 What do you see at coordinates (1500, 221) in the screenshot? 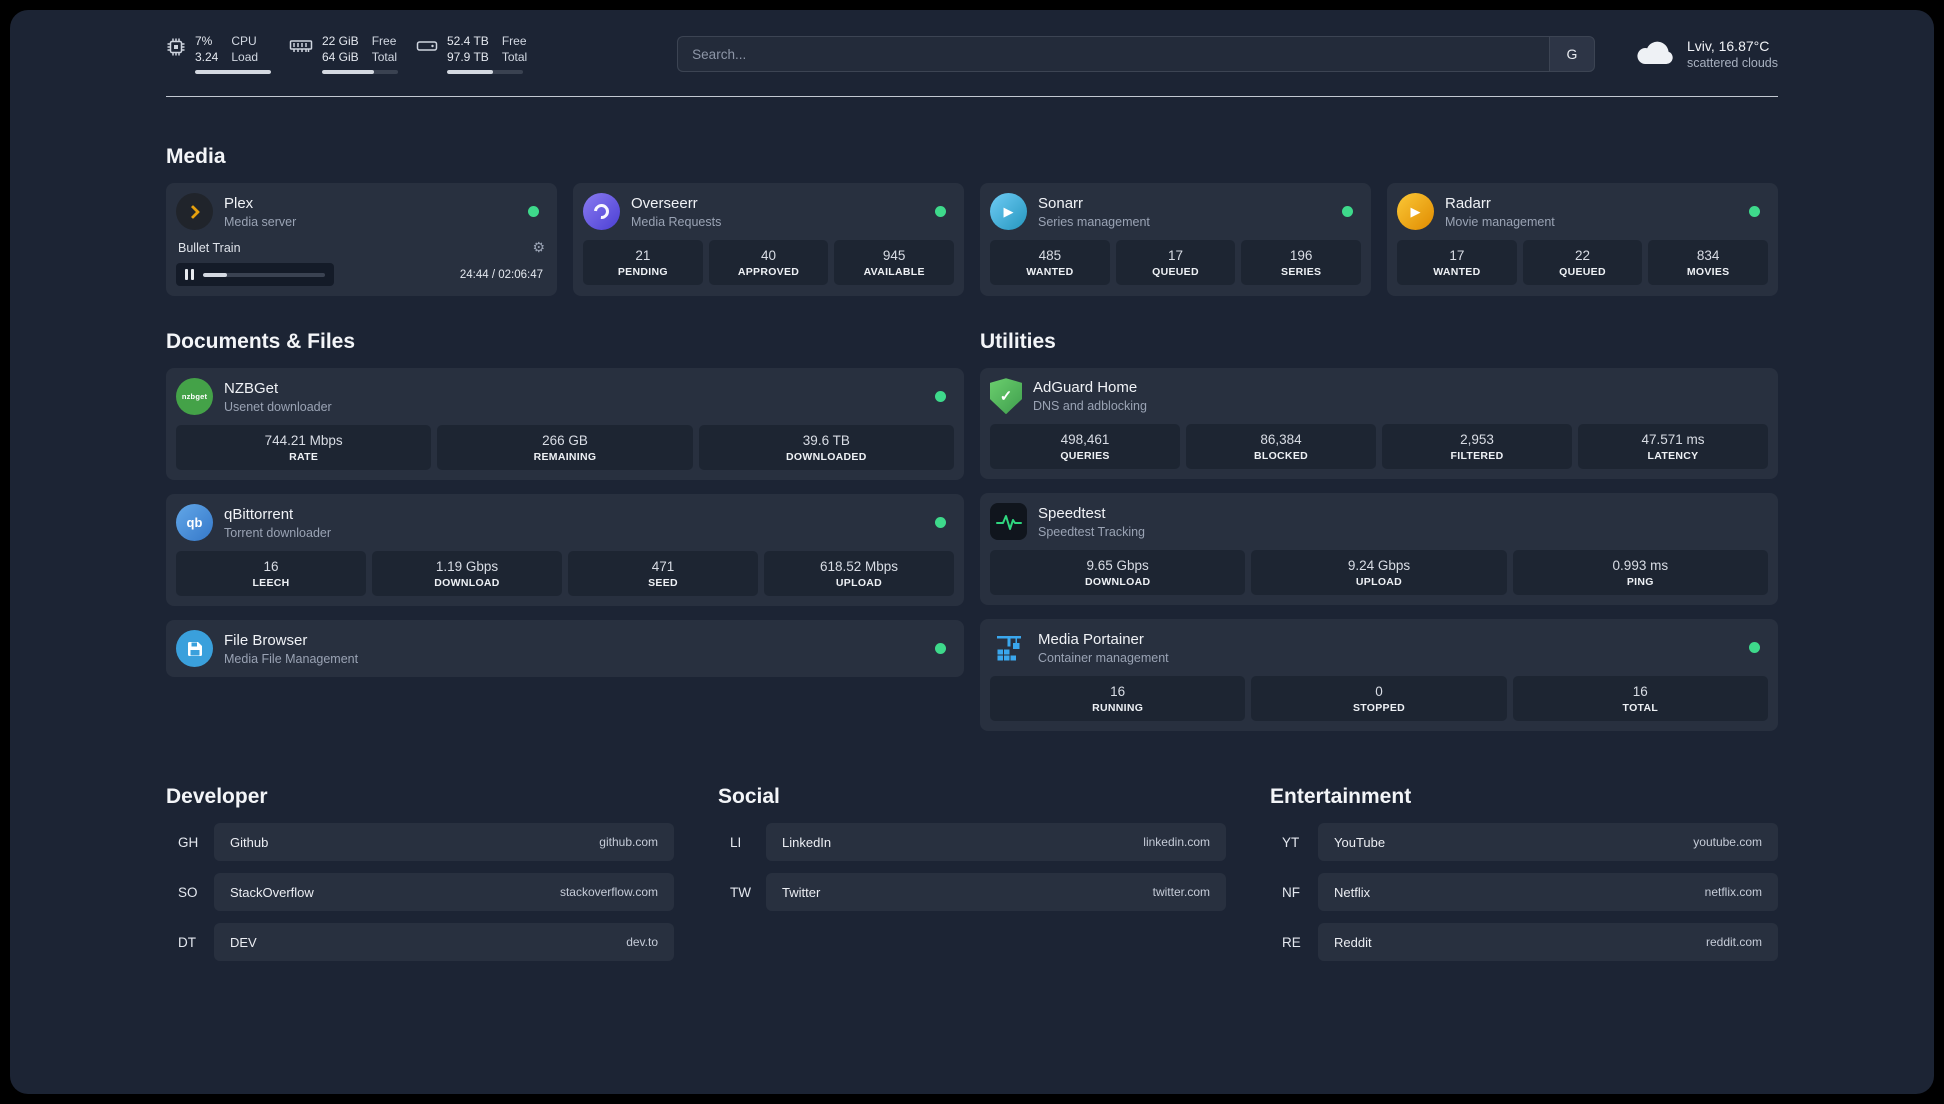
I see `service-subtitle: Movie management` at bounding box center [1500, 221].